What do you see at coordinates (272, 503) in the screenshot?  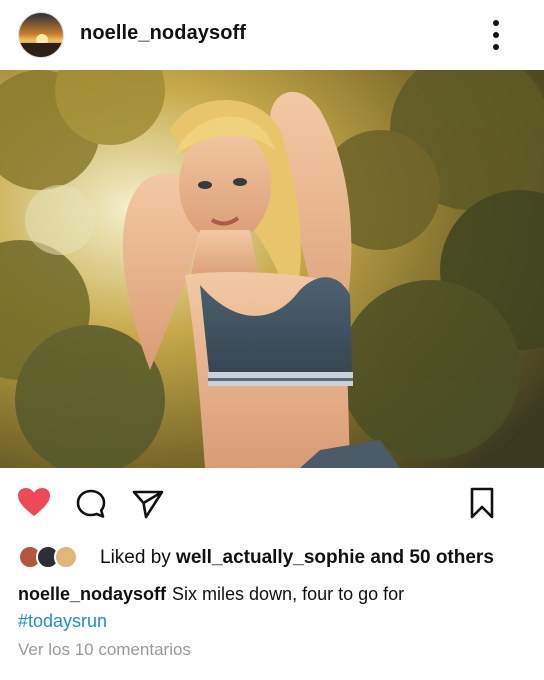 I see `action-bar` at bounding box center [272, 503].